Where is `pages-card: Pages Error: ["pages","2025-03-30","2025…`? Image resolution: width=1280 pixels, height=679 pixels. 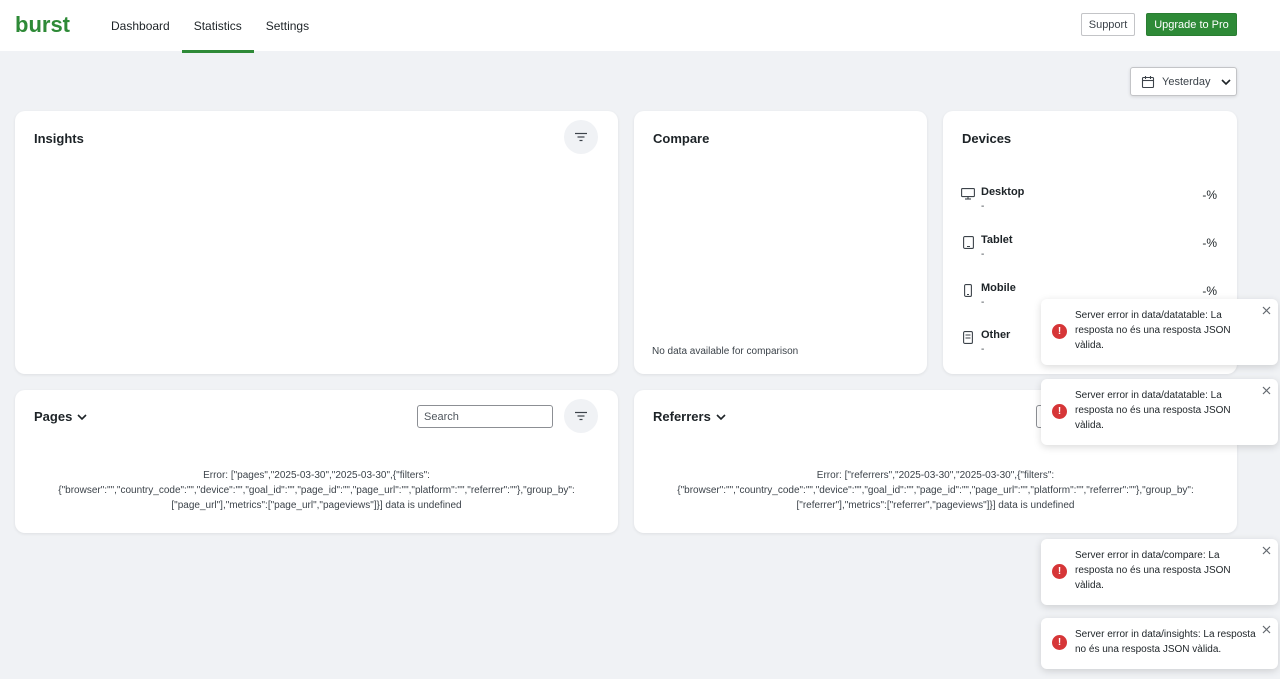 pages-card: Pages Error: ["pages","2025-03-30","2025… is located at coordinates (316, 461).